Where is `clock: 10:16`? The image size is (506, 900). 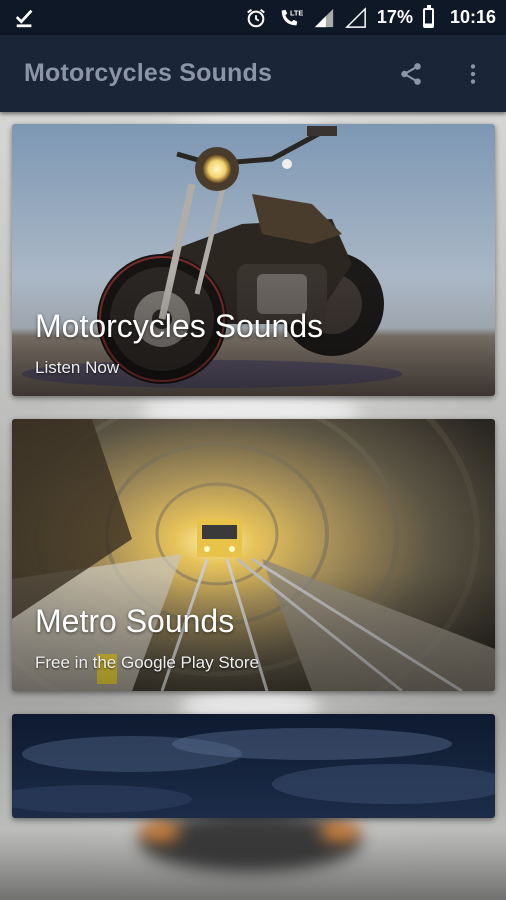 clock: 10:16 is located at coordinates (472, 17).